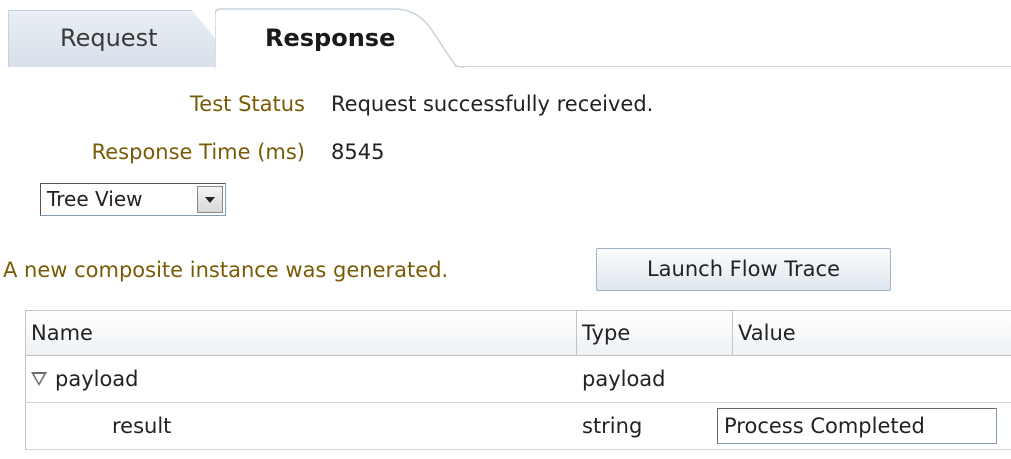 The width and height of the screenshot is (1011, 459). I want to click on response-time-value: 8545, so click(358, 152).